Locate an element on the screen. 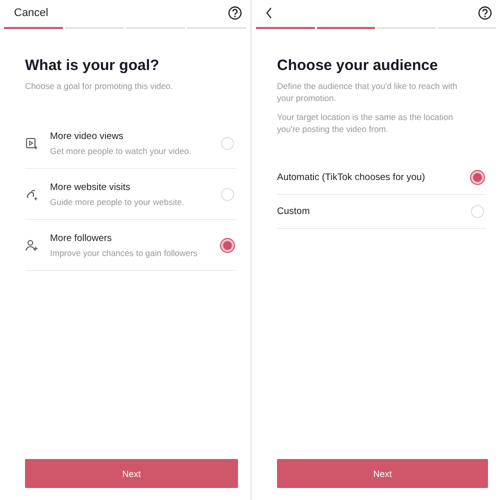 Image resolution: width=500 pixels, height=500 pixels. description: Choose a goal for promoting this video. is located at coordinates (99, 86).